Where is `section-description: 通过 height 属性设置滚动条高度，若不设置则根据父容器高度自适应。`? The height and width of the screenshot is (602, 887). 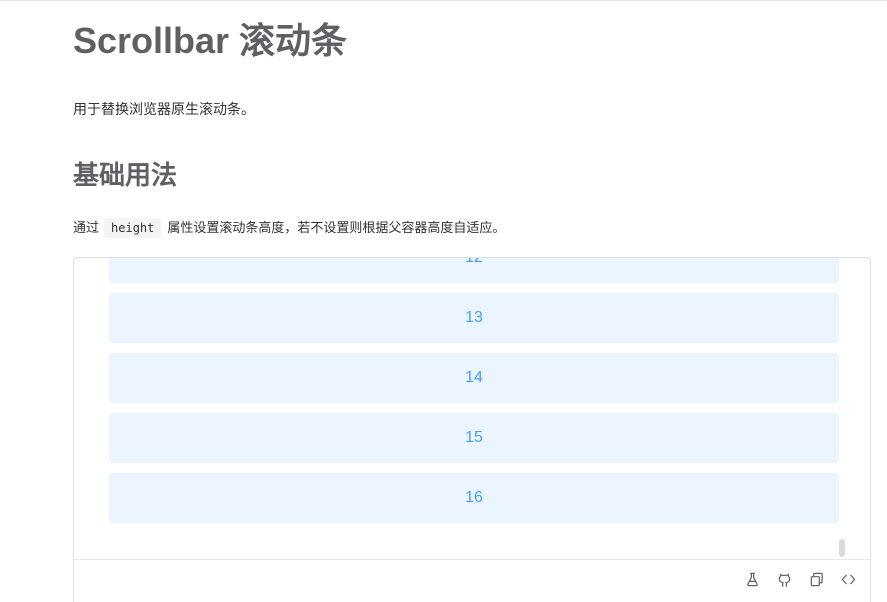 section-description: 通过 height 属性设置滚动条高度，若不设置则根据父容器高度自适应。 is located at coordinates (289, 228).